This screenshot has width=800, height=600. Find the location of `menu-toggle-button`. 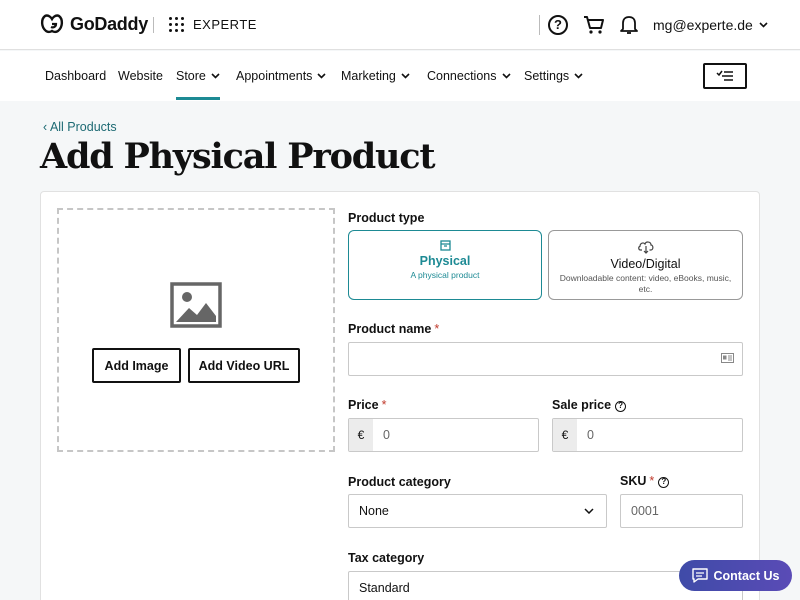

menu-toggle-button is located at coordinates (725, 76).